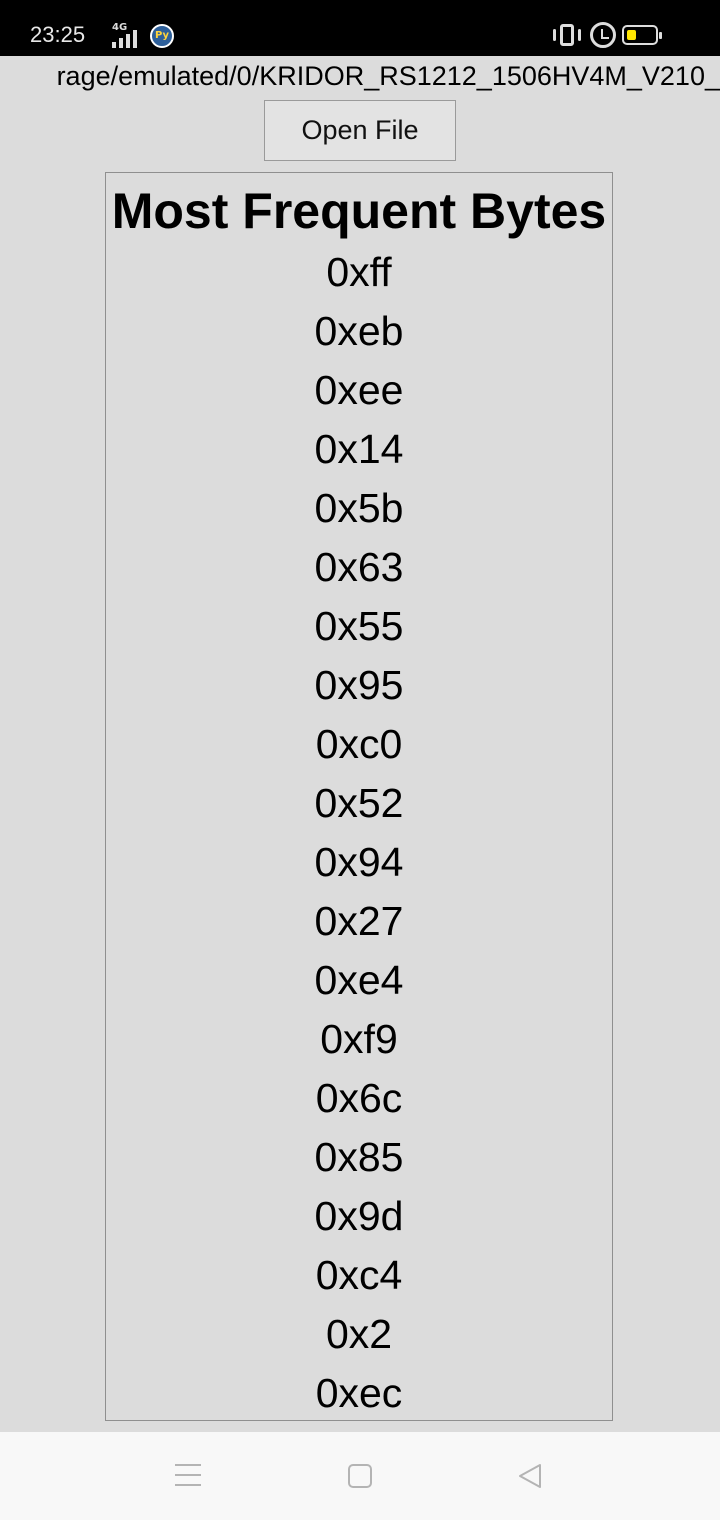  What do you see at coordinates (359, 1039) in the screenshot?
I see `byte-item: 0xf9` at bounding box center [359, 1039].